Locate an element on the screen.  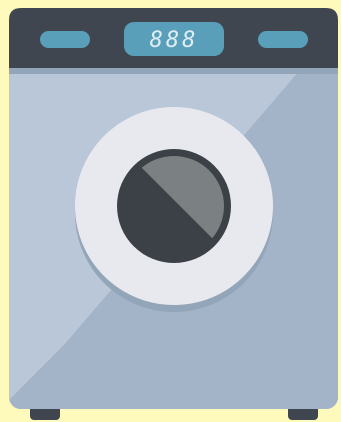
left-panel-button is located at coordinates (65, 39).